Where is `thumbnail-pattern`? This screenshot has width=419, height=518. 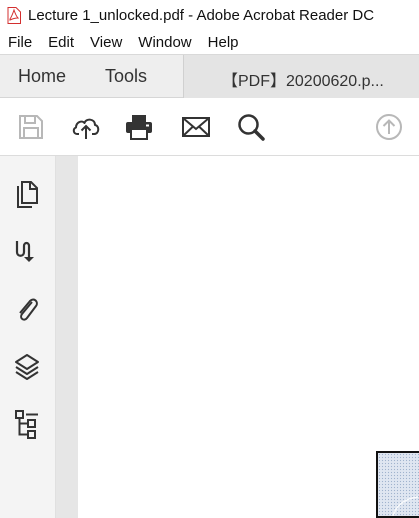
thumbnail-pattern is located at coordinates (398, 484).